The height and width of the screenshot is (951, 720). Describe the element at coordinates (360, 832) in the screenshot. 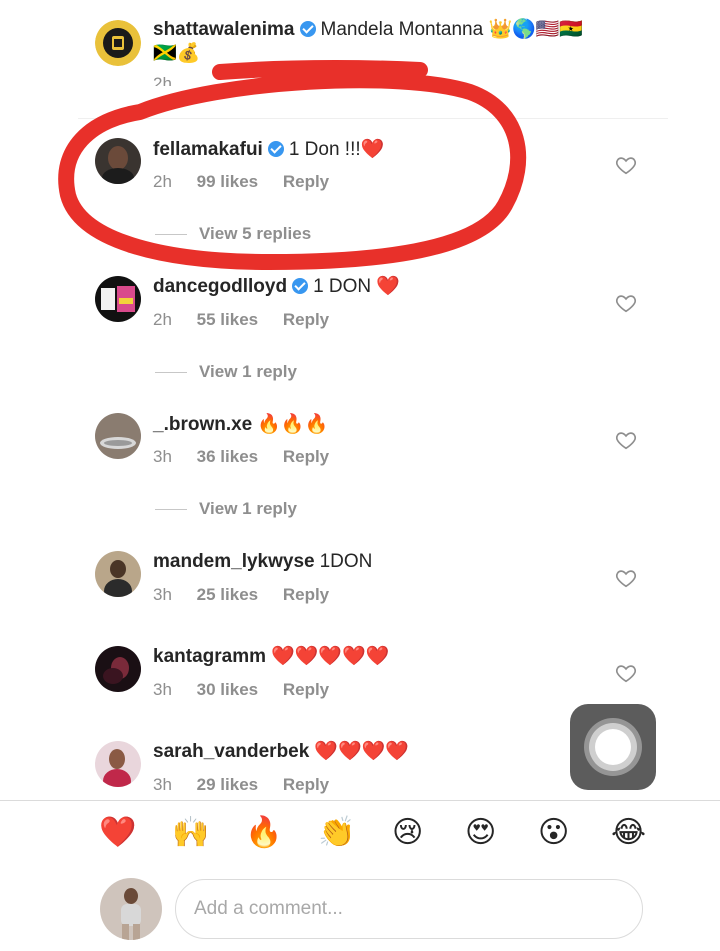

I see `emoji-reaction-bar: ❤️ 🙌 🔥 👏 😢 😍 😮 😂` at that location.